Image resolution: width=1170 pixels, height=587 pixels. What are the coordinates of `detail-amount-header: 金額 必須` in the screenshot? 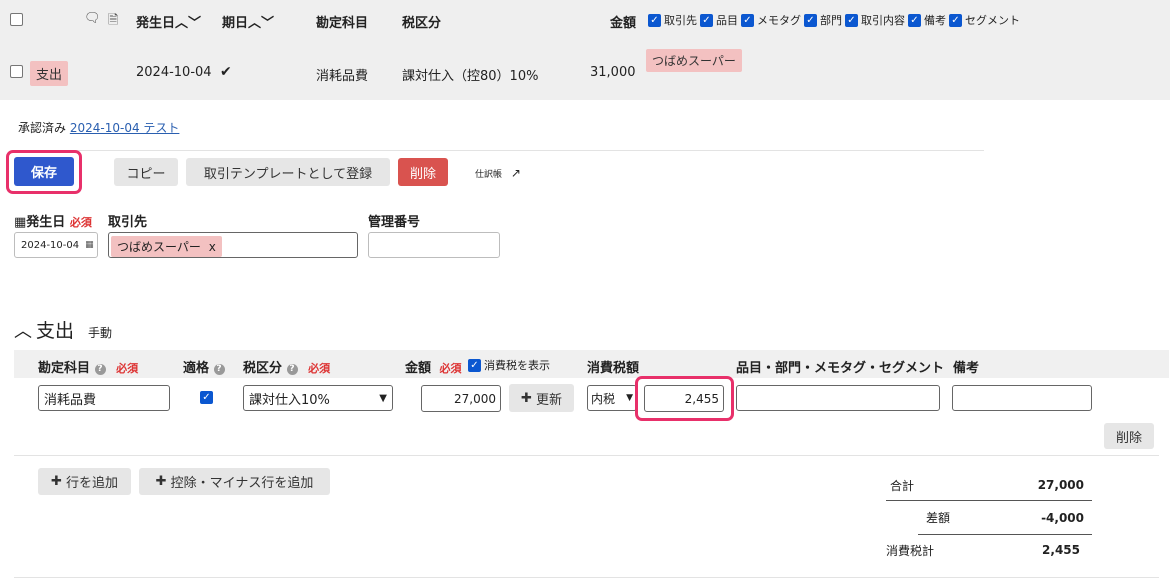 It's located at (433, 366).